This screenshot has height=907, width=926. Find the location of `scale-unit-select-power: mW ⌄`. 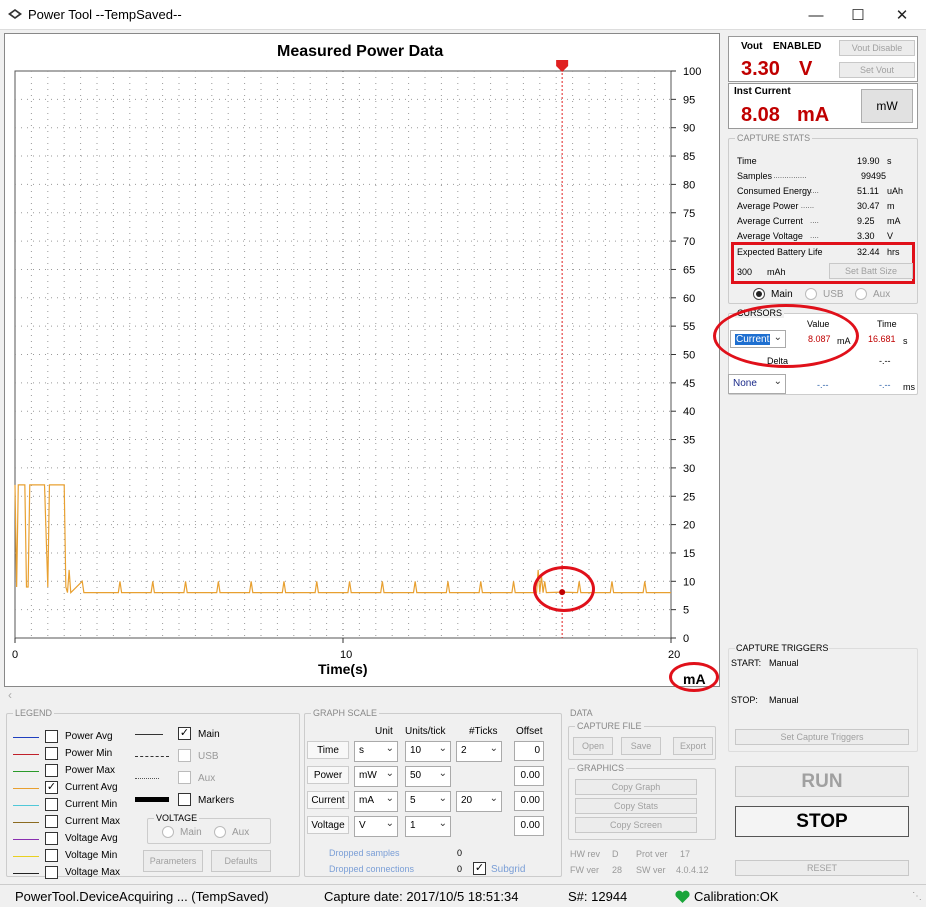

scale-unit-select-power: mW ⌄ is located at coordinates (376, 776).